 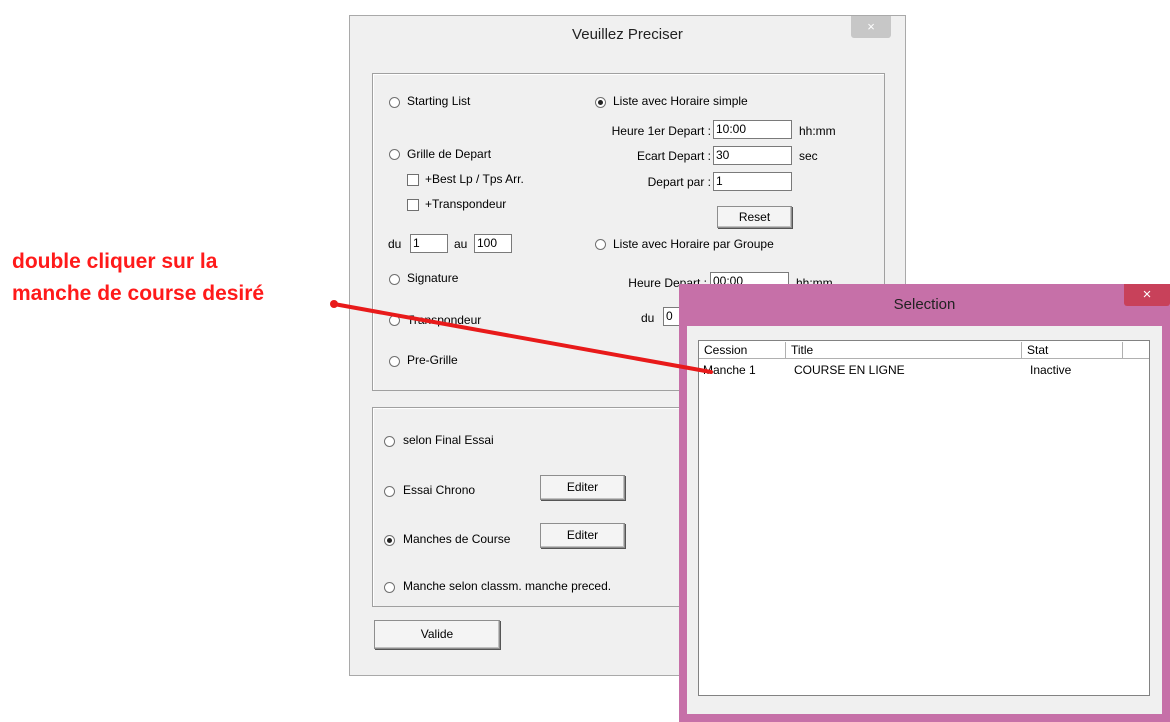 What do you see at coordinates (334, 304) in the screenshot?
I see `arrow-dot` at bounding box center [334, 304].